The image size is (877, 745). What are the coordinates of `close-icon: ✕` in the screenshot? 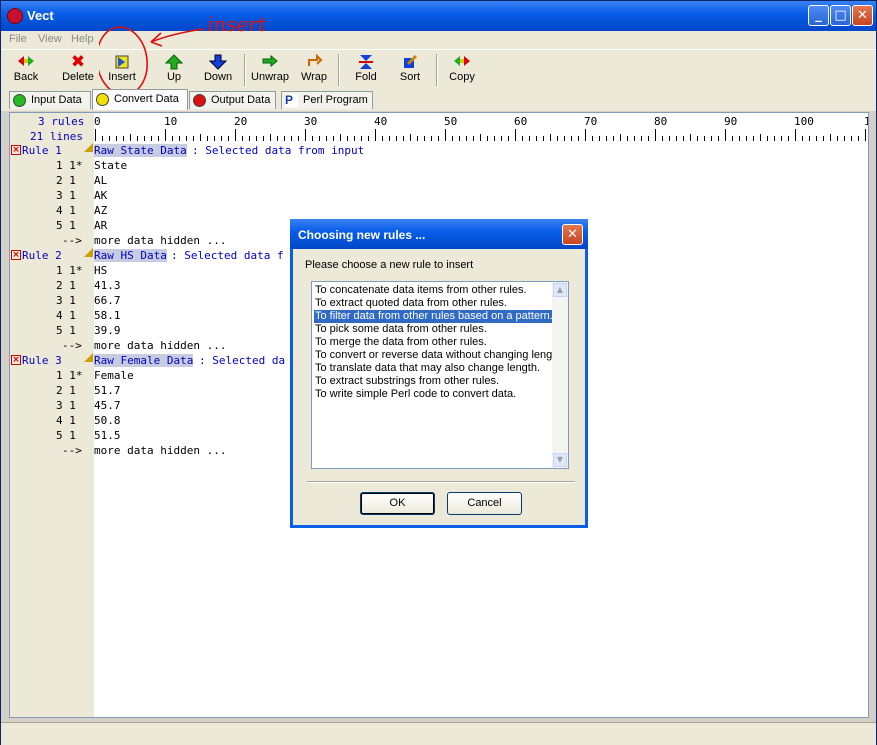 It's located at (572, 234).